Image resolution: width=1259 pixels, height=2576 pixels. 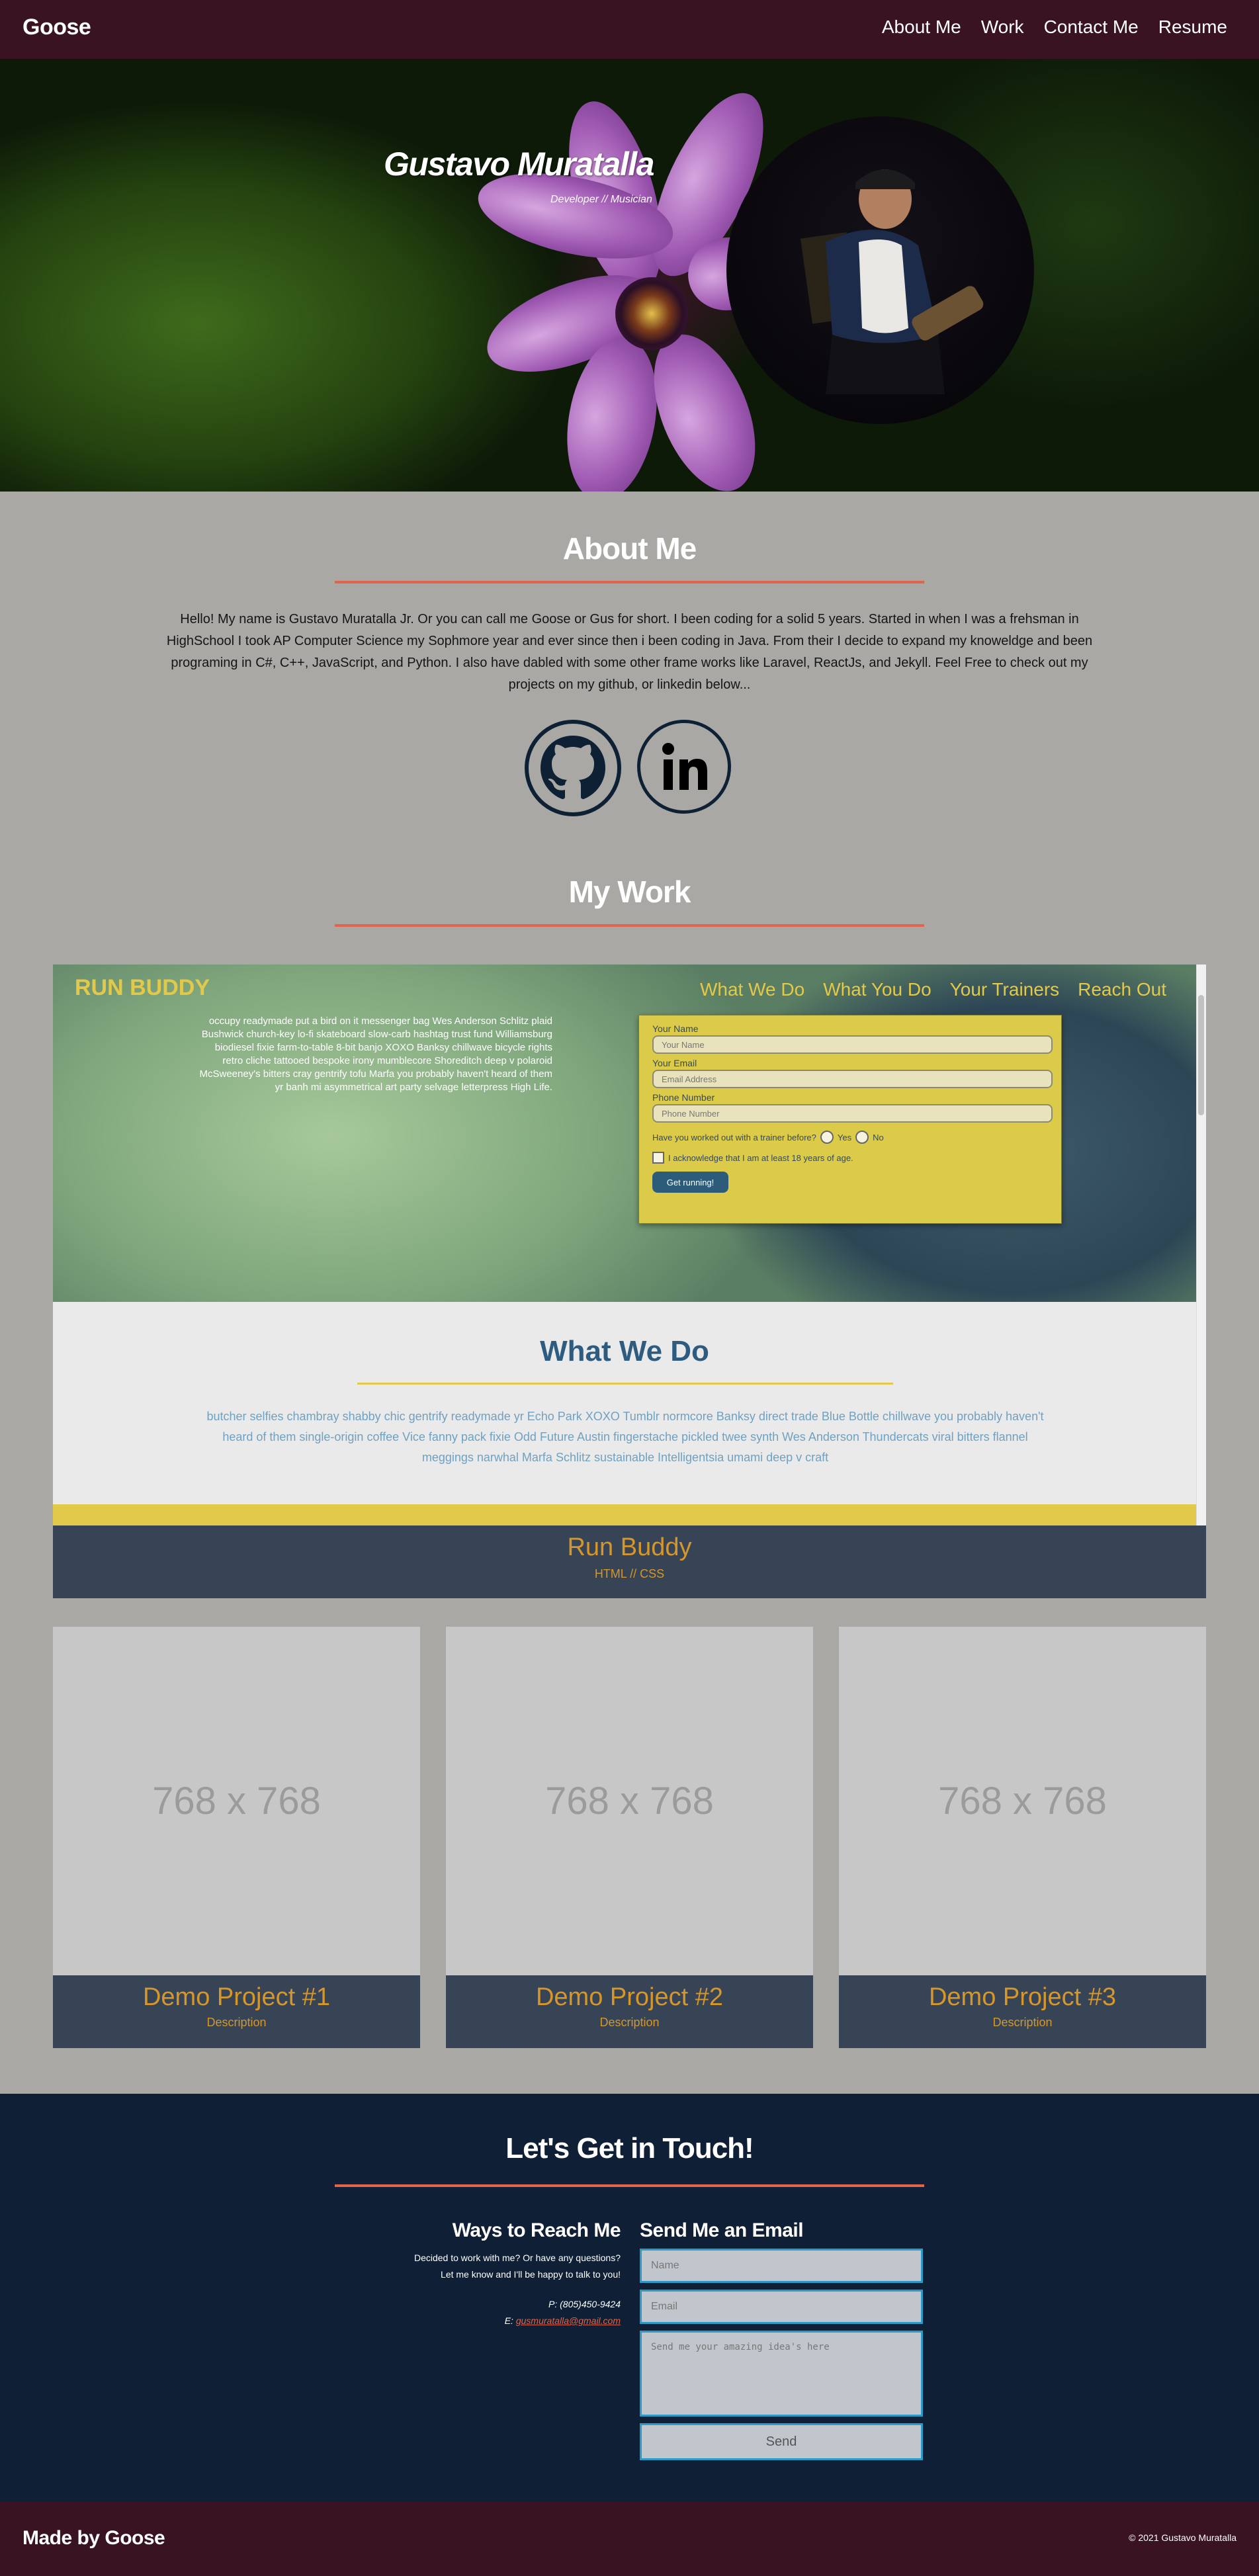 I want to click on linkedin-link, so click(x=684, y=767).